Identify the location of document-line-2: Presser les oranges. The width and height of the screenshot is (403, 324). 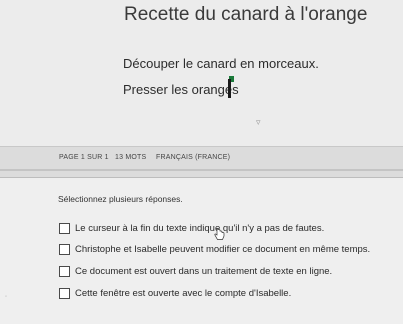
(181, 89).